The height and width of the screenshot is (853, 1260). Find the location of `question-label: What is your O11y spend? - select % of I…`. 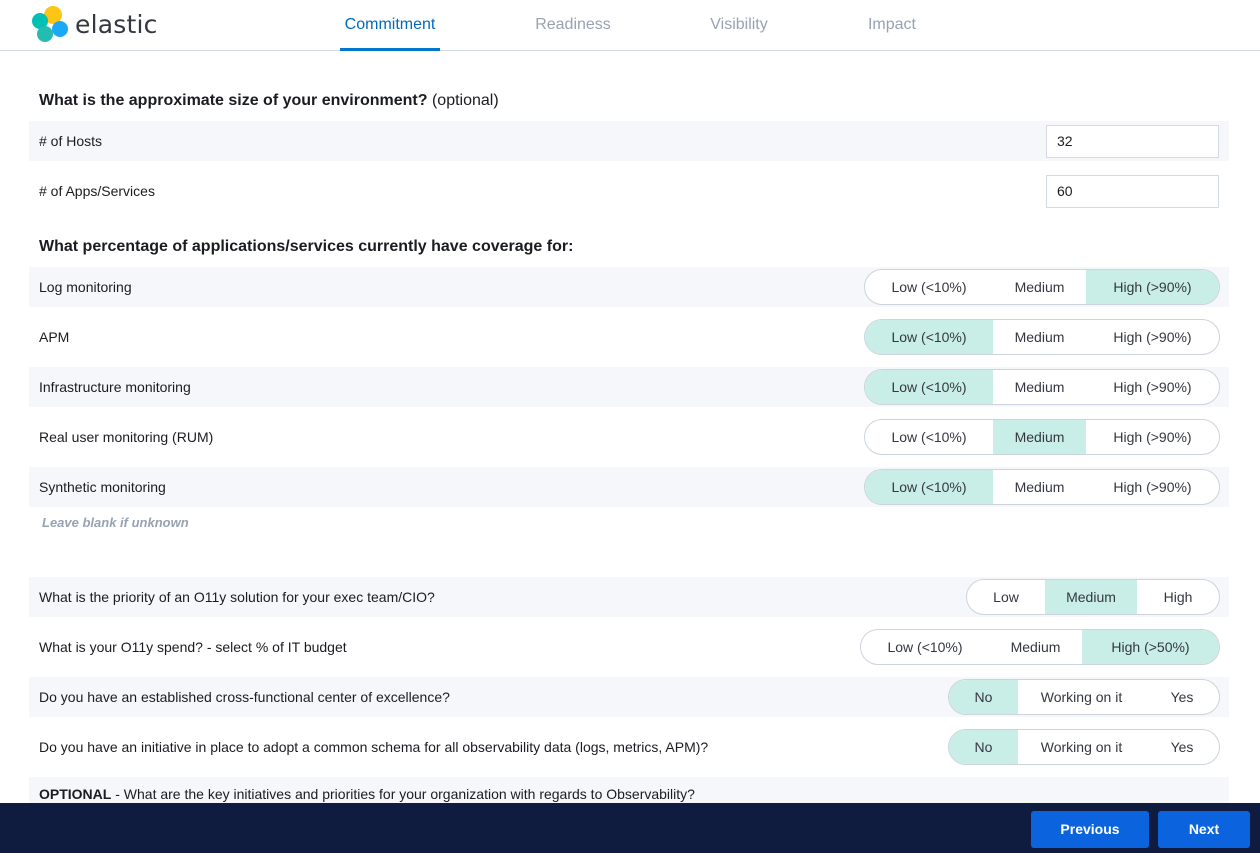

question-label: What is your O11y spend? - select % of I… is located at coordinates (193, 647).